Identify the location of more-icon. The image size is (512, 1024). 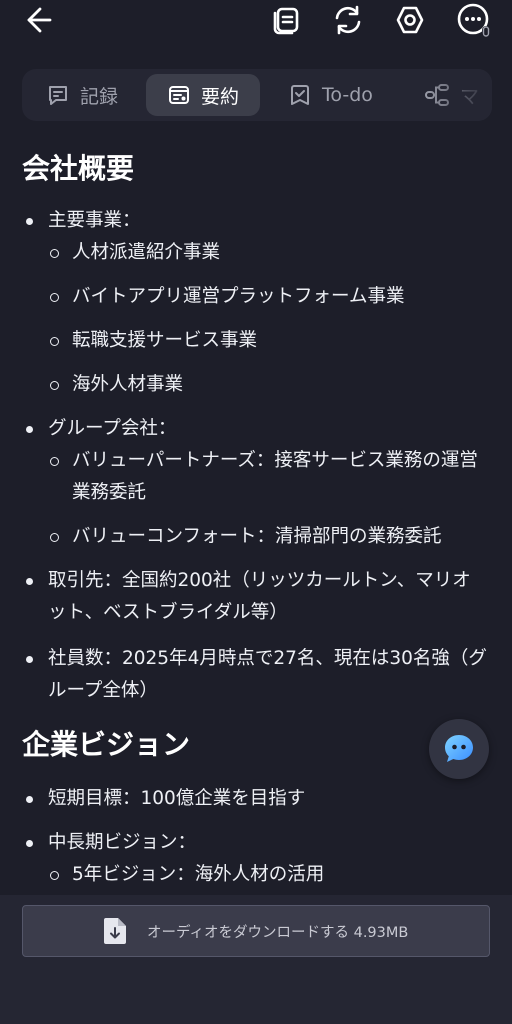
(473, 20).